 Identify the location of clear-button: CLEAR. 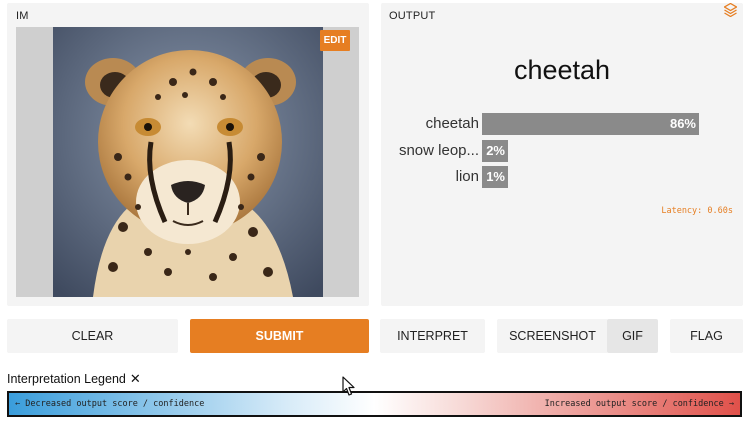
(92, 336).